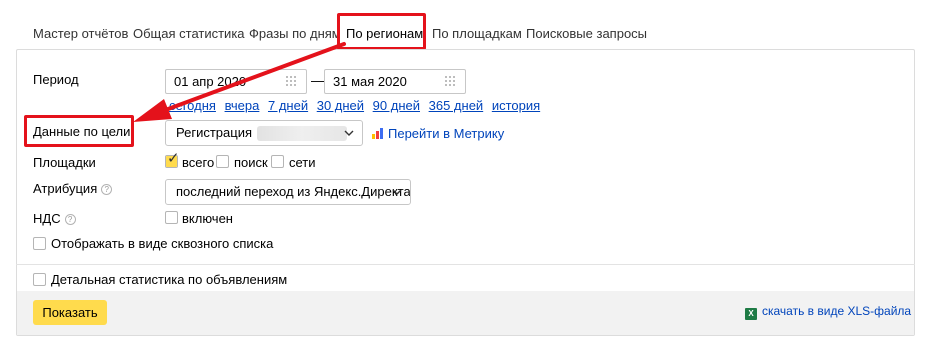 This screenshot has width=936, height=361. What do you see at coordinates (295, 33) in the screenshot?
I see `tab-phrases-by-day: Фразы по дням` at bounding box center [295, 33].